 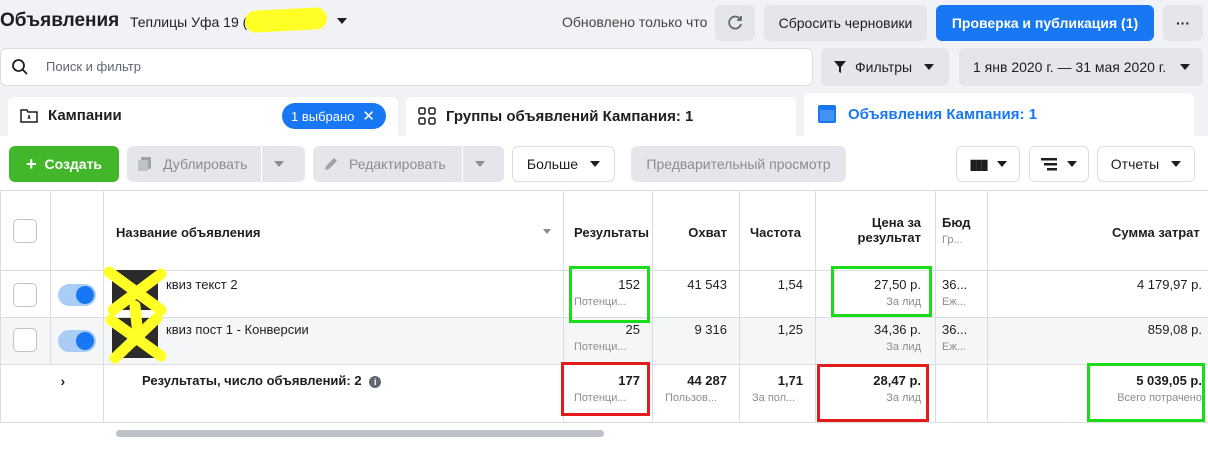 I want to click on publish-button: Проверка и публикация (1), so click(x=1045, y=23).